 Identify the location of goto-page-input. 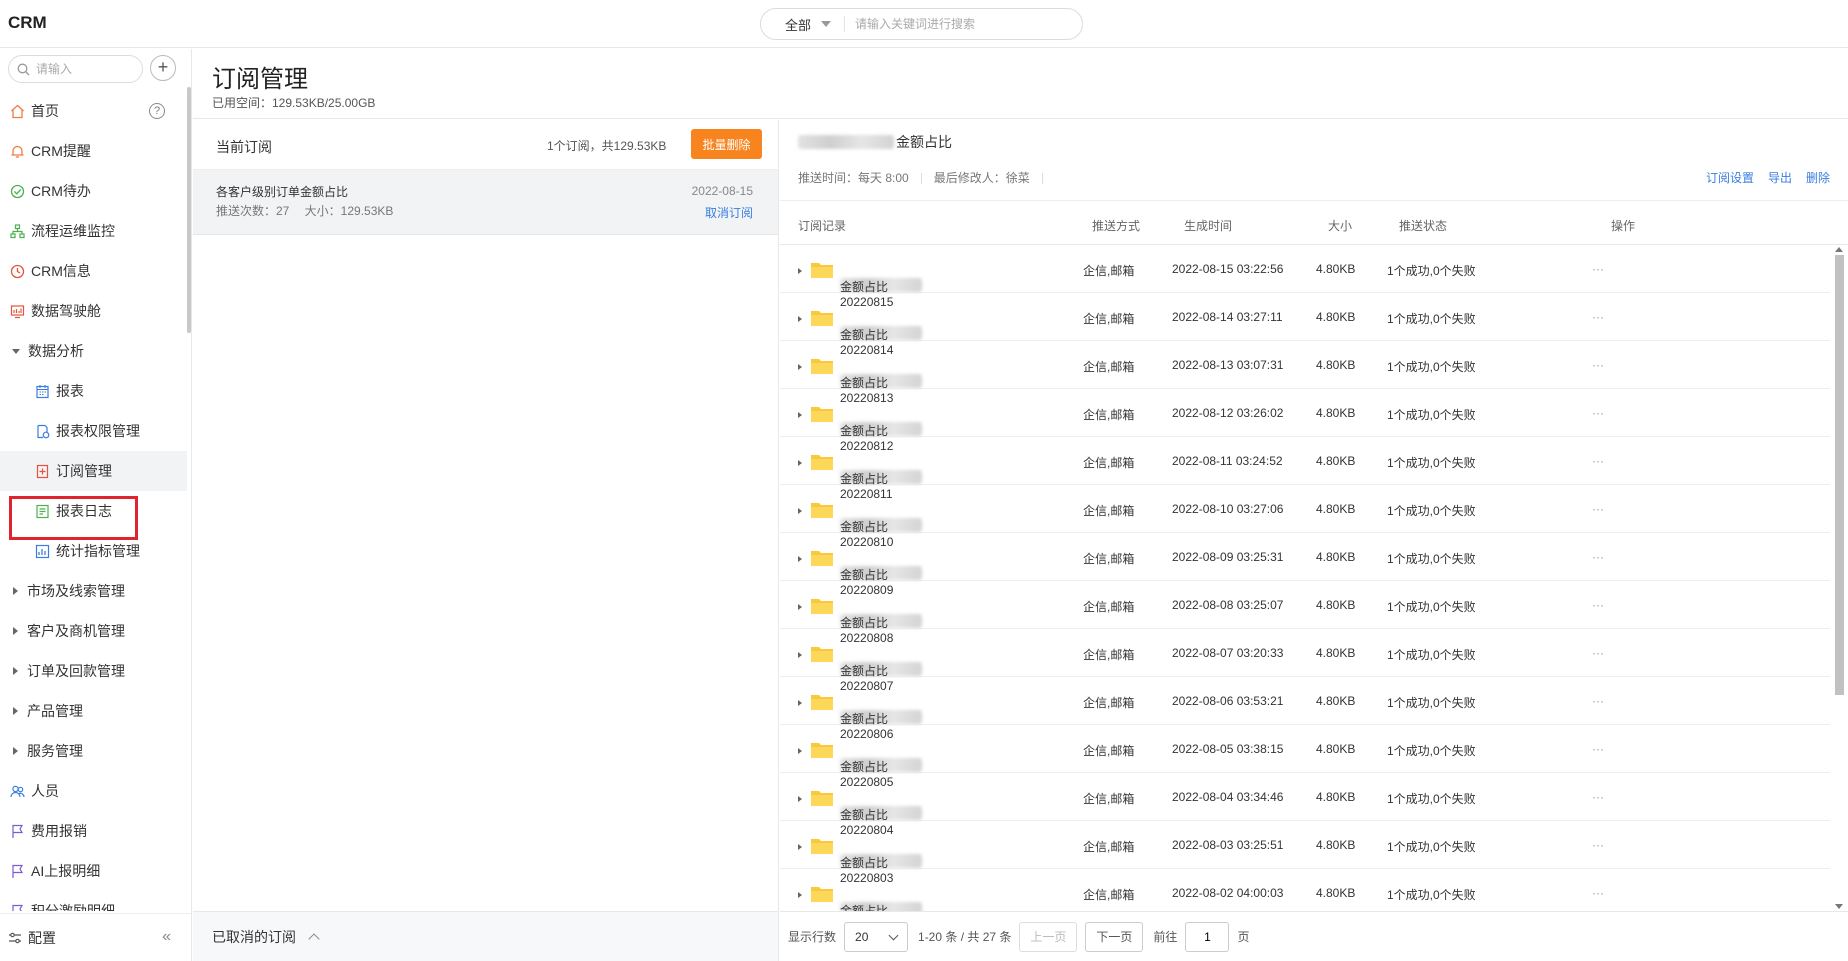
(1207, 936).